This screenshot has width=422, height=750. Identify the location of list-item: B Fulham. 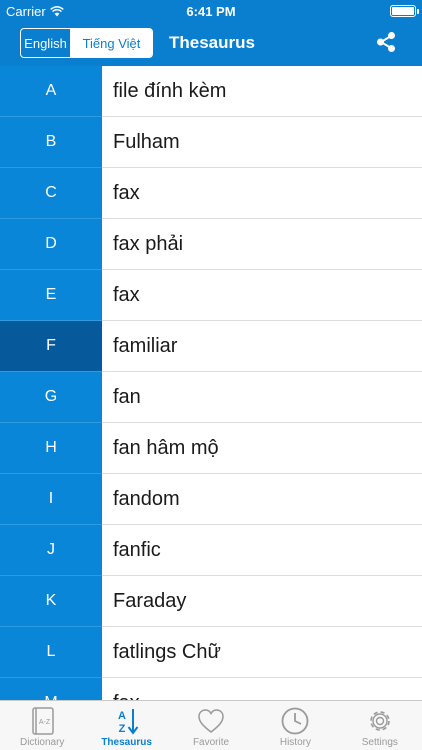
(211, 142).